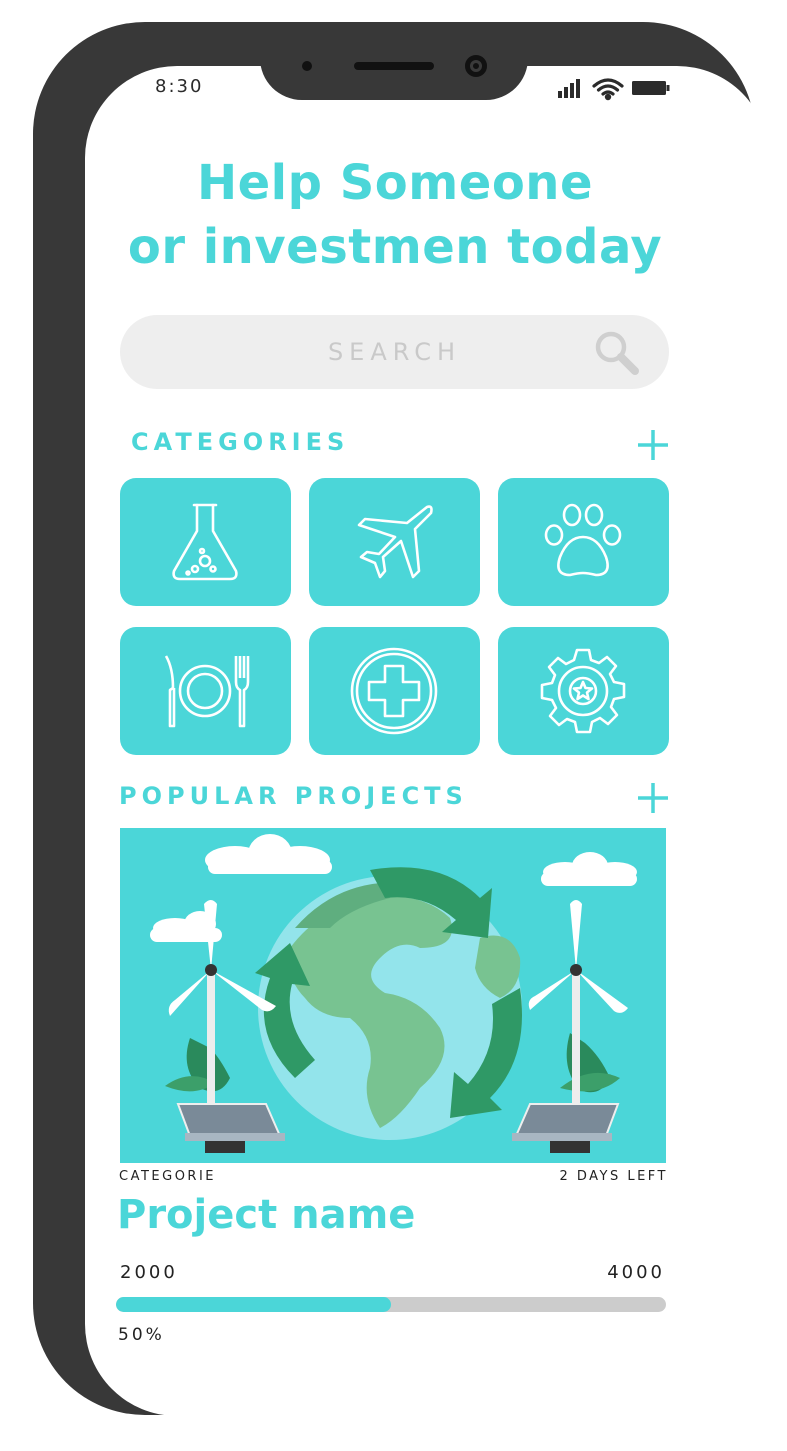  What do you see at coordinates (266, 1215) in the screenshot?
I see `project-name: Project name` at bounding box center [266, 1215].